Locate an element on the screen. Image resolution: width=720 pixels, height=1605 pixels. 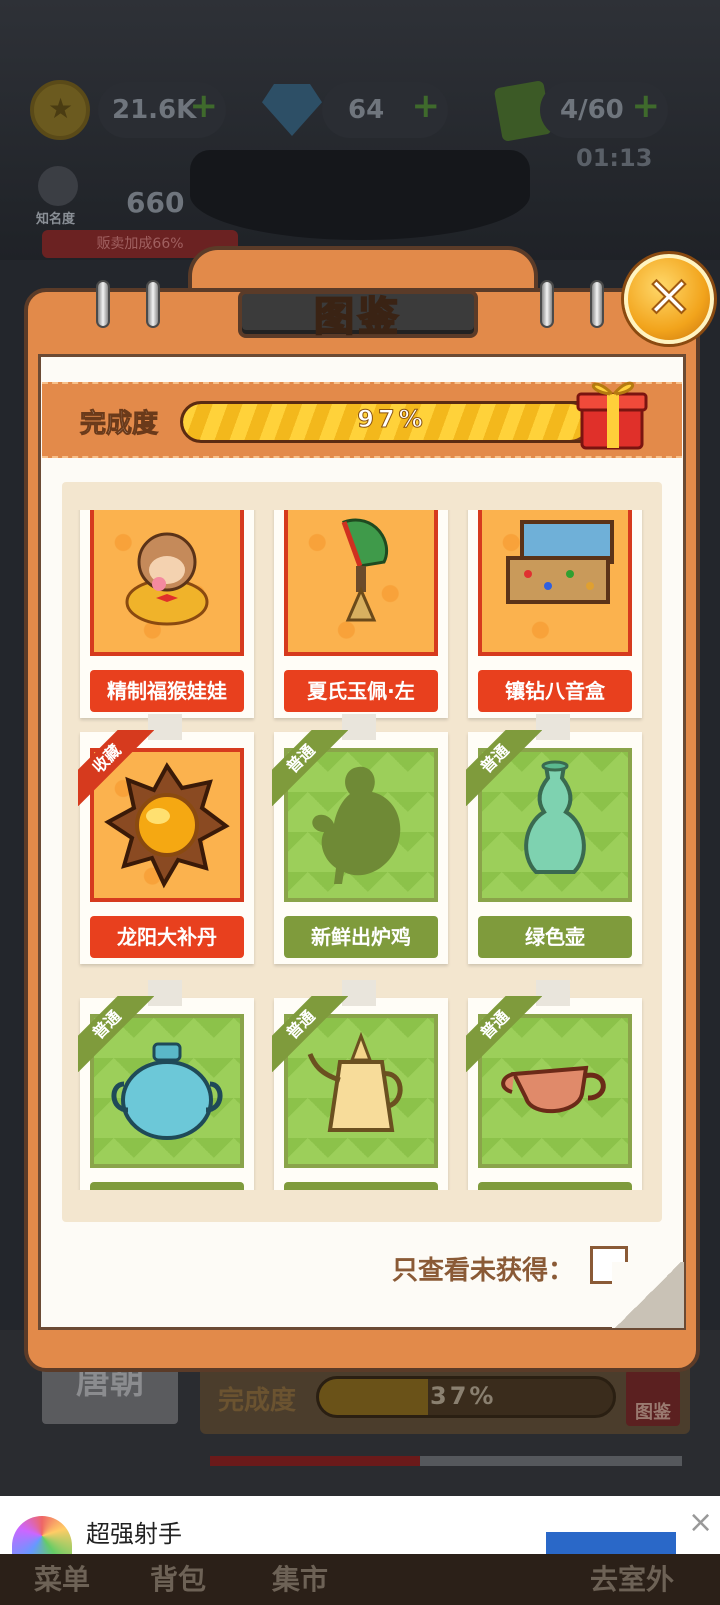
collection-card: 普通 新鲜出炉鸡 is located at coordinates (360, 839).